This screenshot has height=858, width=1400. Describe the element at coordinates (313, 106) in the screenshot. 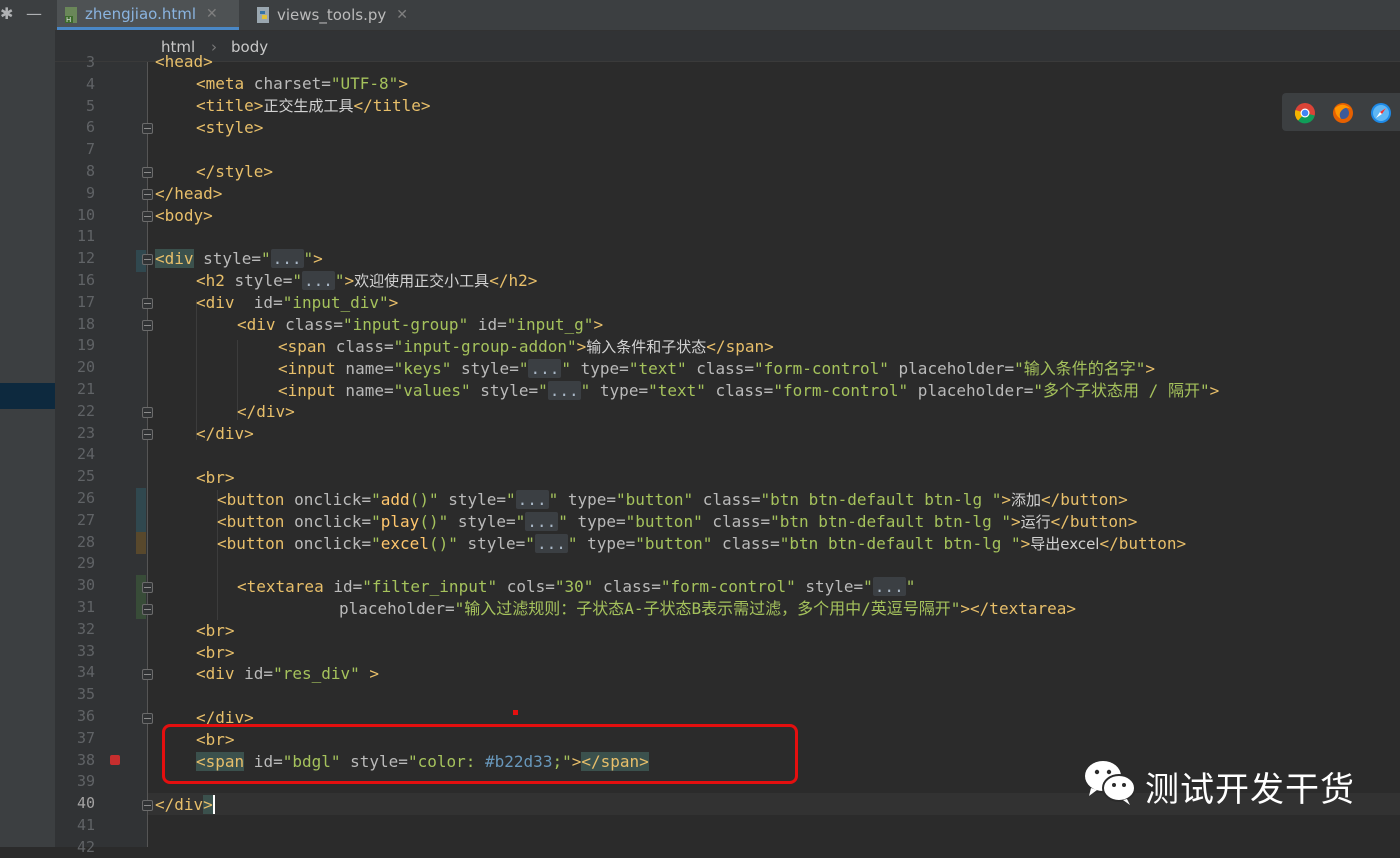

I see `code-line-5: <title>正交生成工具</title>` at that location.